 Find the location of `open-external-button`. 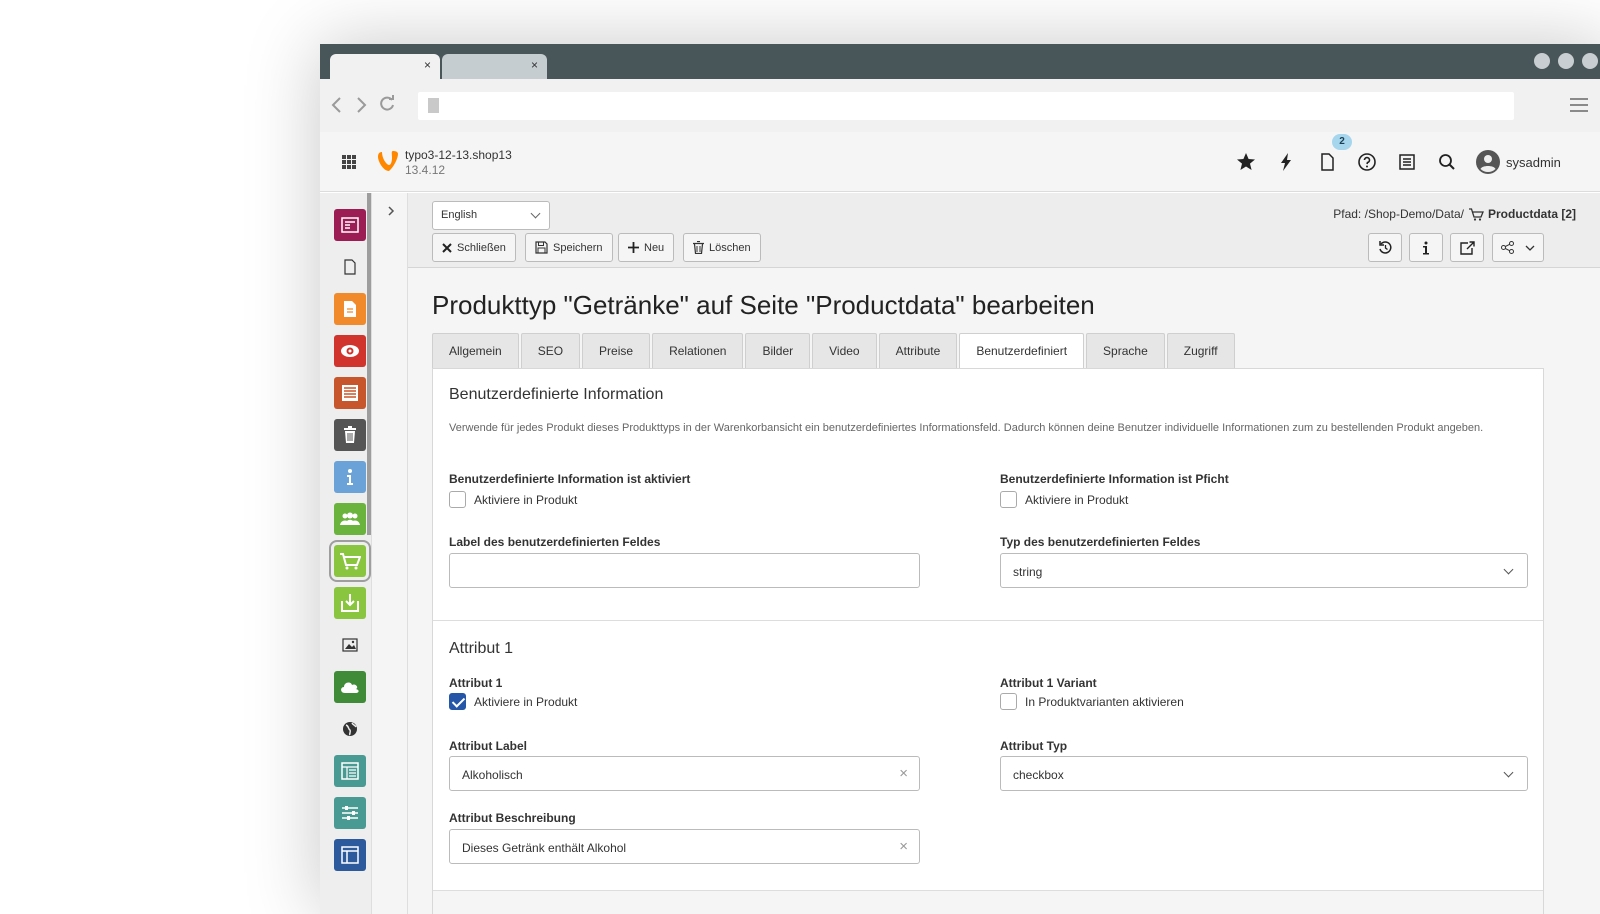

open-external-button is located at coordinates (1467, 247).